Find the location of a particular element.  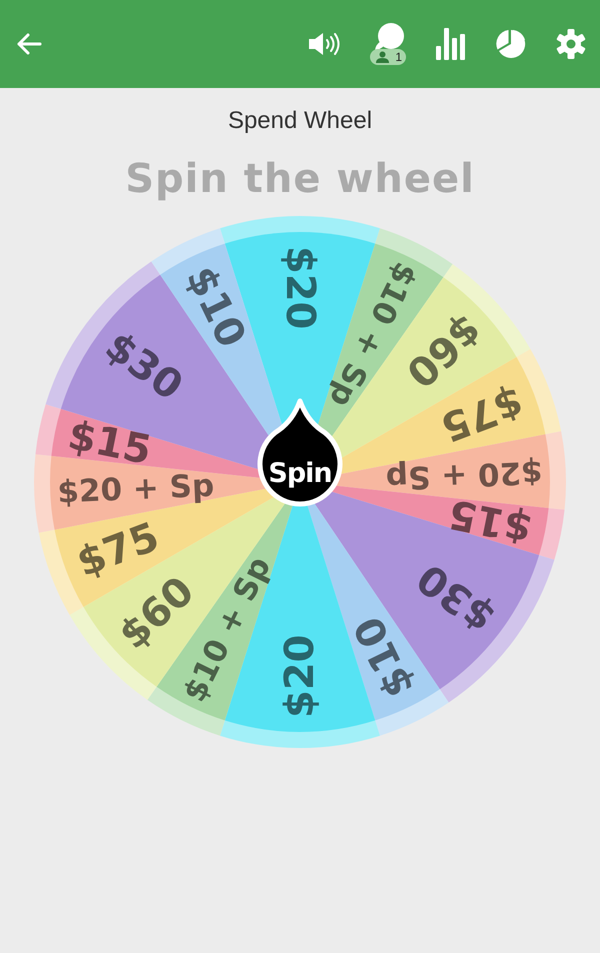

back-arrow-icon is located at coordinates (29, 44).